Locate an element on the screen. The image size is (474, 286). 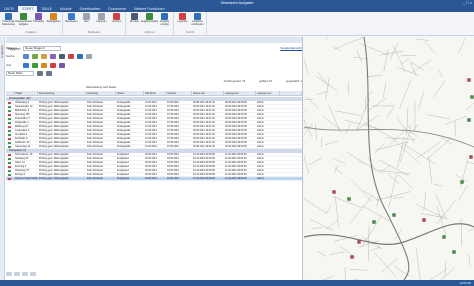
add-icon is located at coordinates (80, 56).